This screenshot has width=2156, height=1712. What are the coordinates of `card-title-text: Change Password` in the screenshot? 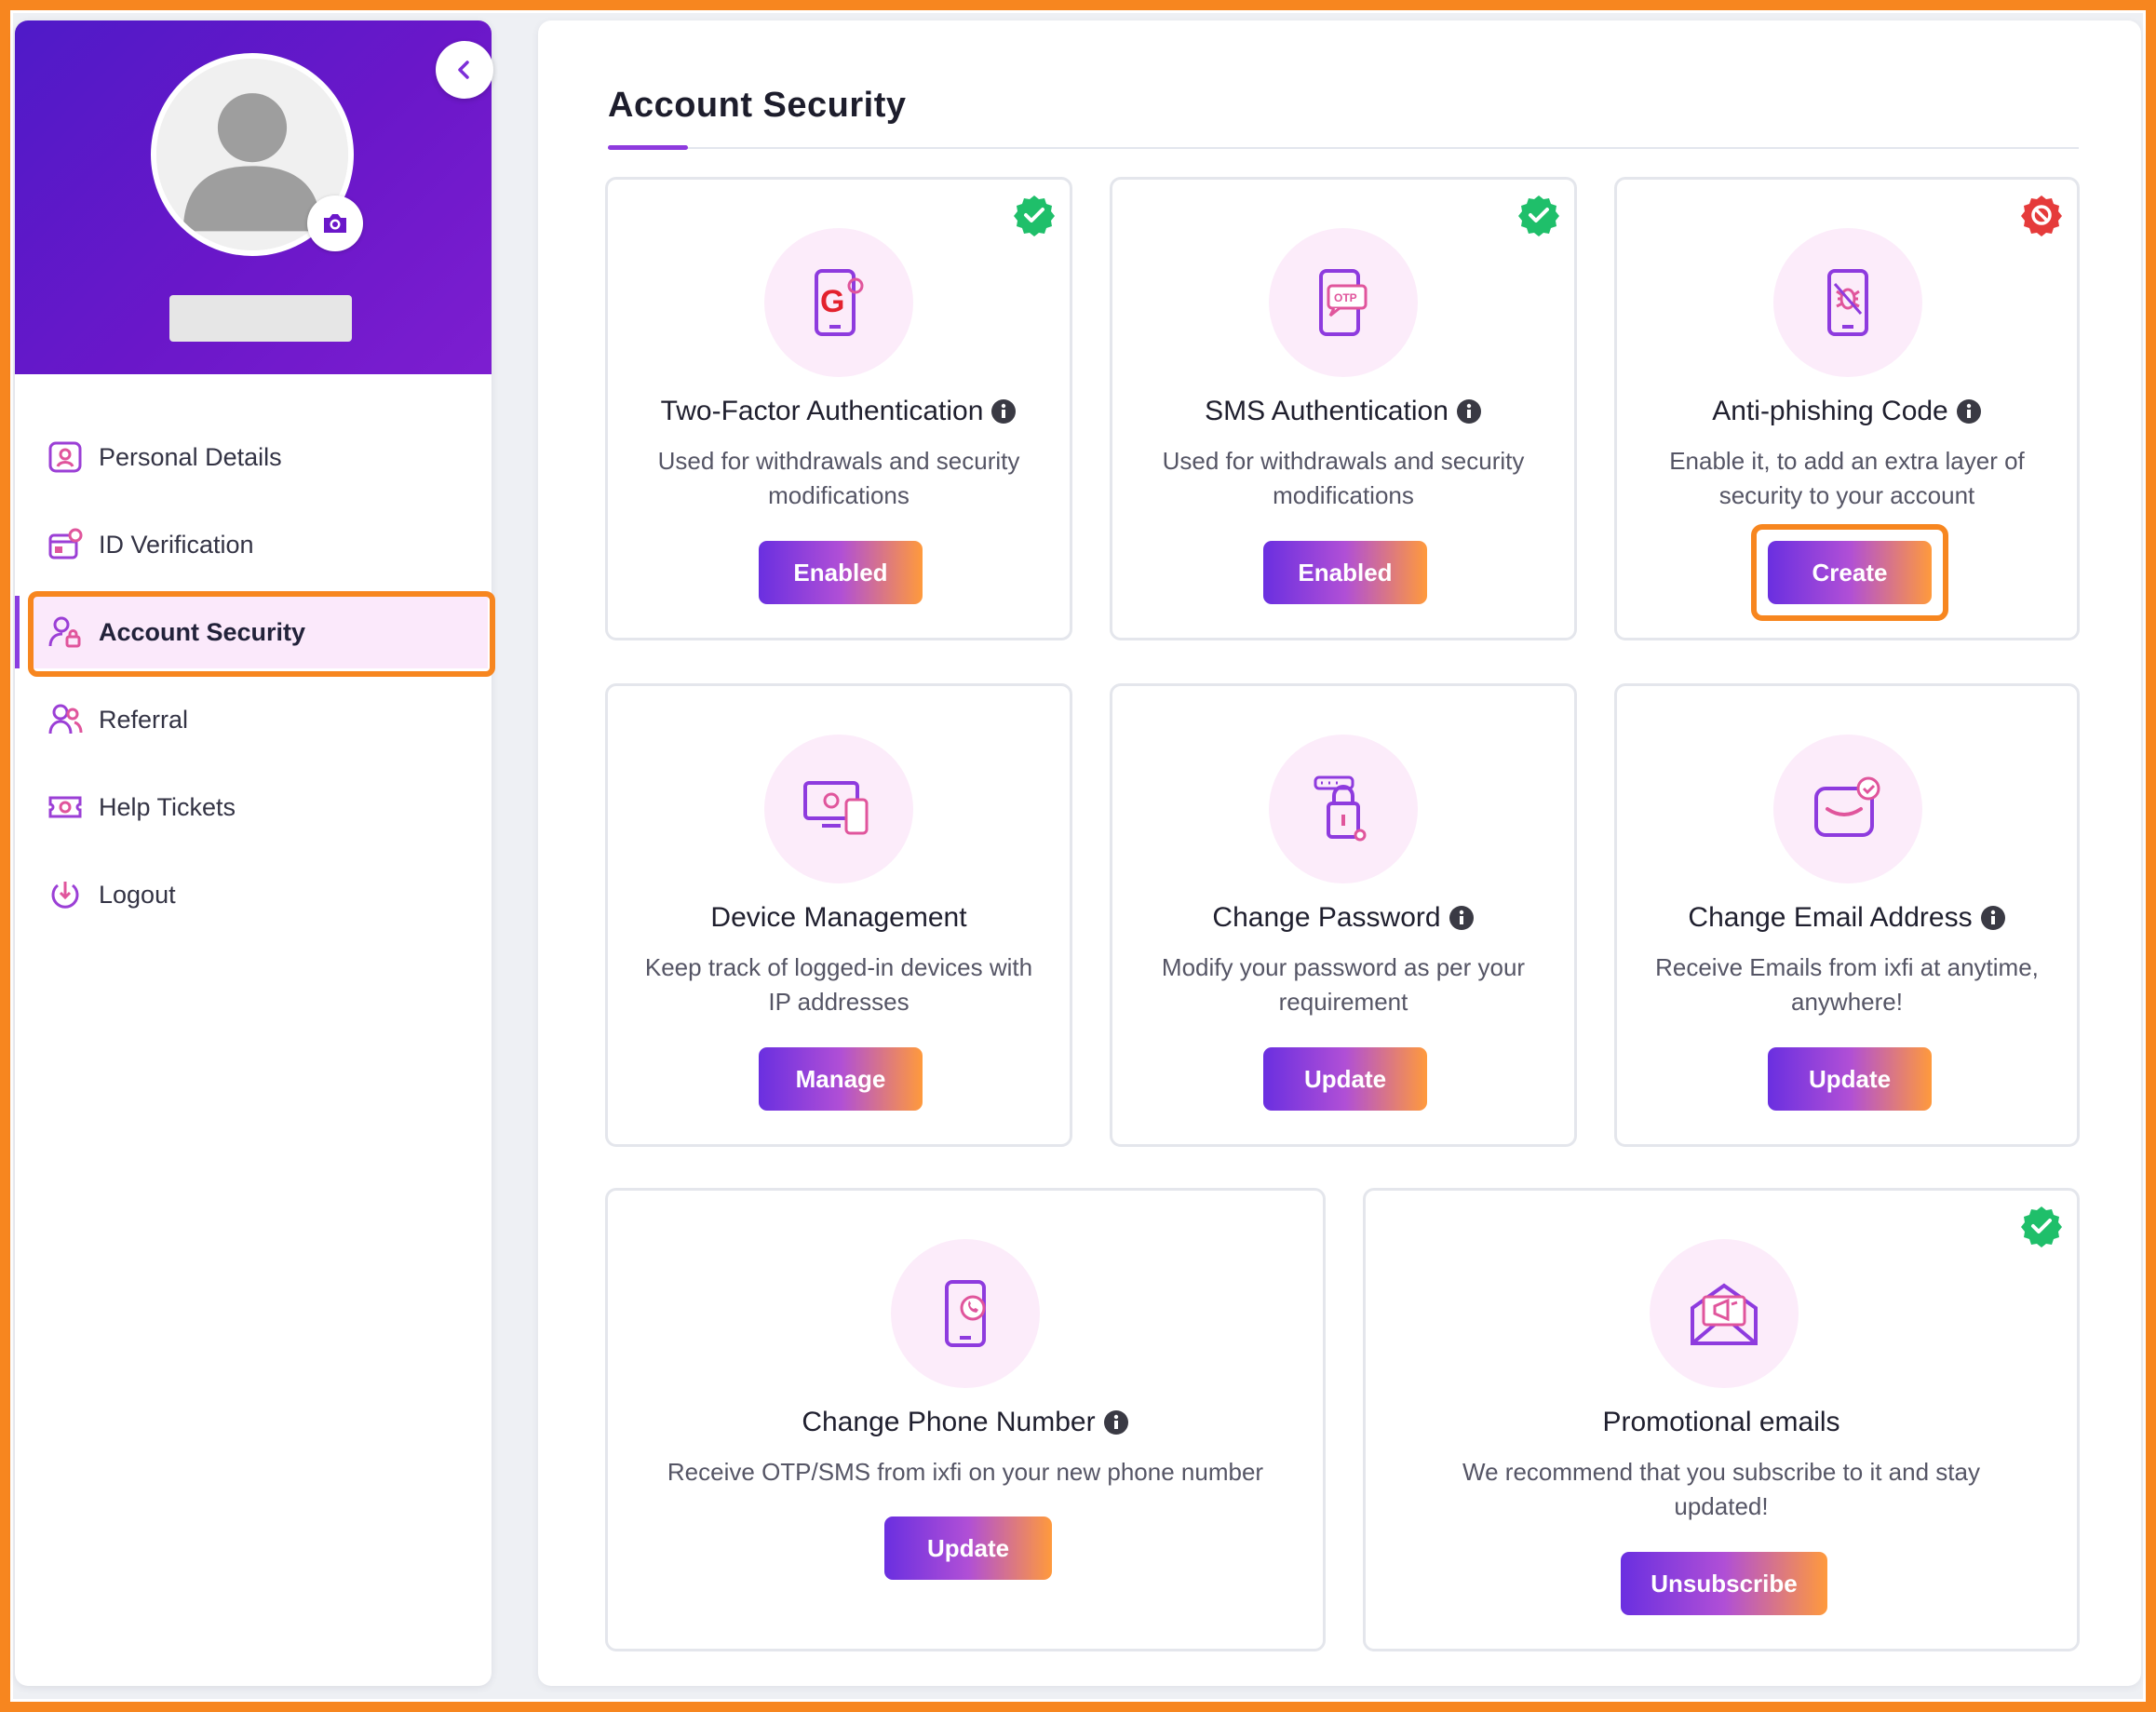 It's located at (1326, 917).